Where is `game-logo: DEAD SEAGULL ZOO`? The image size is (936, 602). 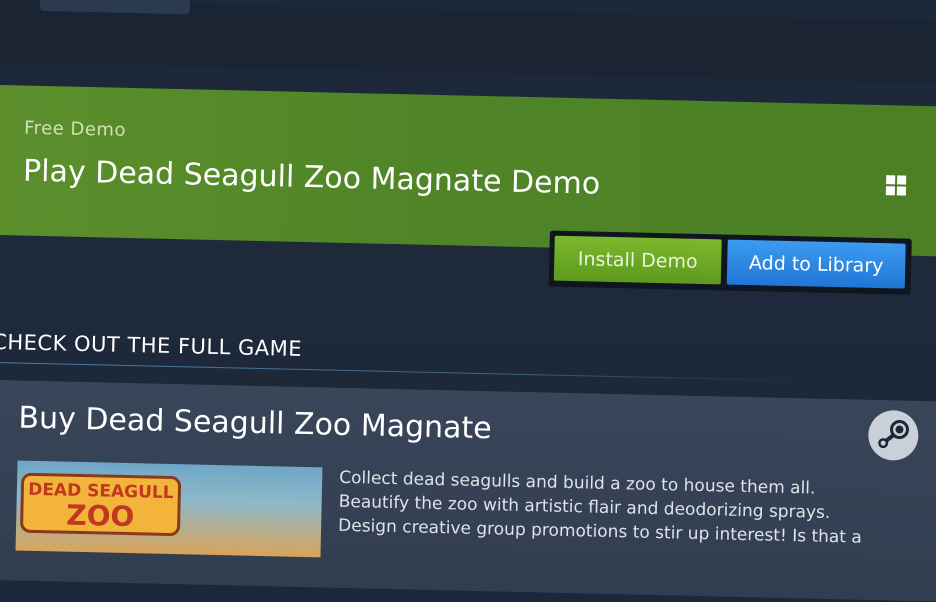 game-logo: DEAD SEAGULL ZOO is located at coordinates (100, 504).